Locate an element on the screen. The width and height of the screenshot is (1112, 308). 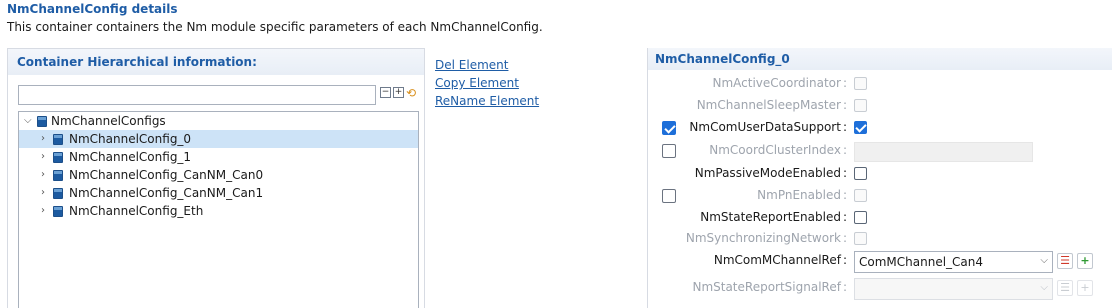
tree-item-label: NmChannelConfig_Eth is located at coordinates (136, 211).